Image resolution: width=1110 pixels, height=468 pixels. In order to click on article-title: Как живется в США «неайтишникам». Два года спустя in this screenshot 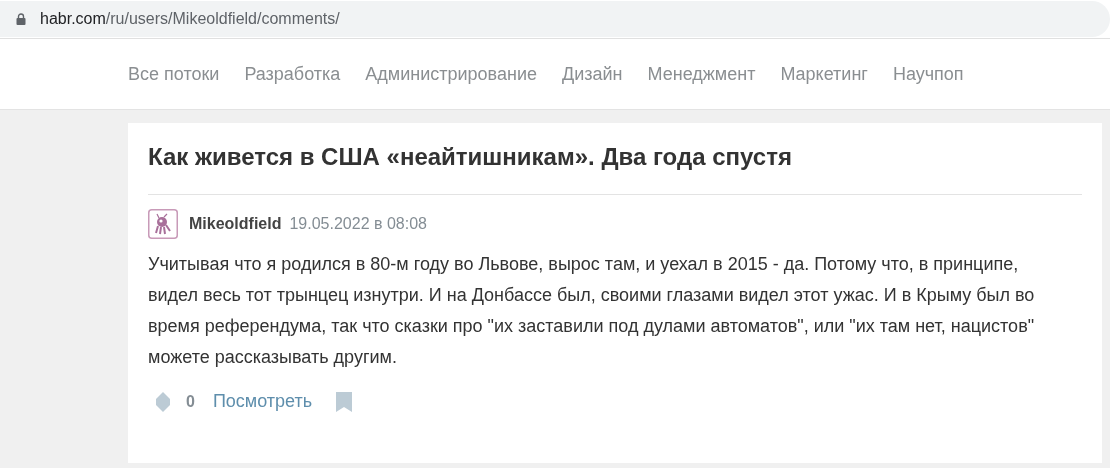, I will do `click(615, 157)`.